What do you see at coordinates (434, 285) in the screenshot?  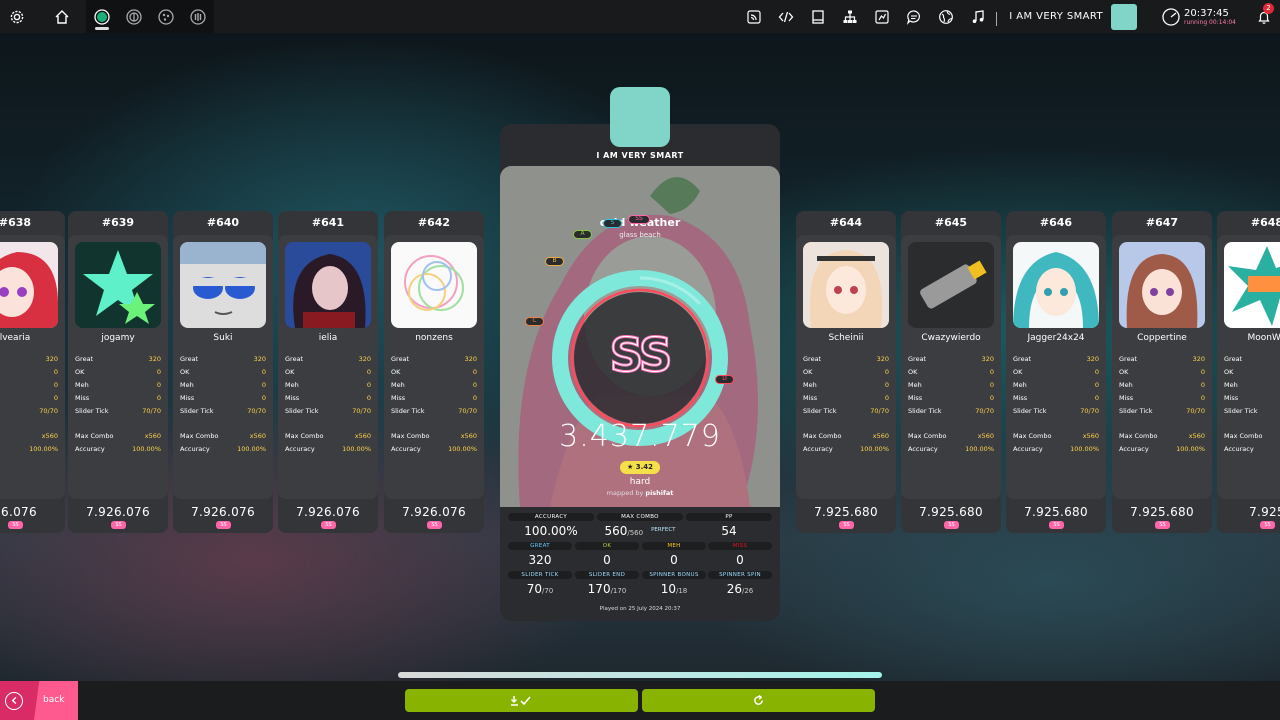 I see `card-avatar` at bounding box center [434, 285].